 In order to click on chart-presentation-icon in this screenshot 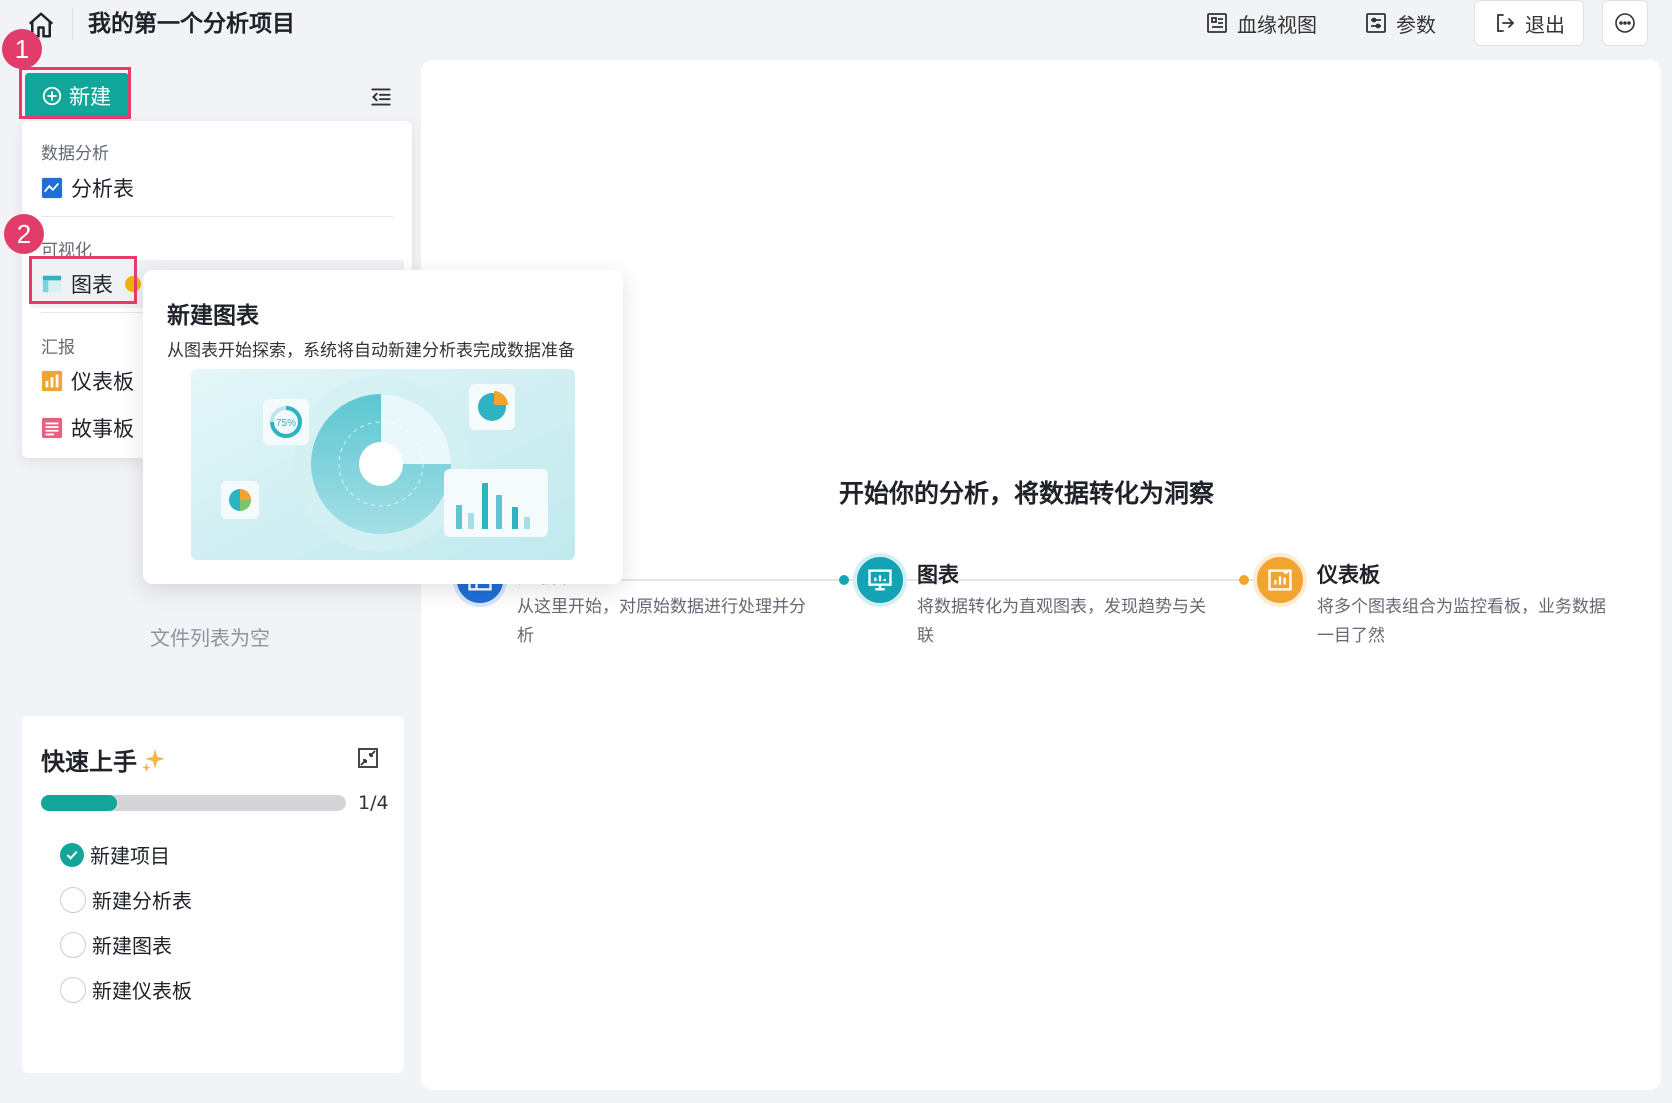, I will do `click(880, 580)`.